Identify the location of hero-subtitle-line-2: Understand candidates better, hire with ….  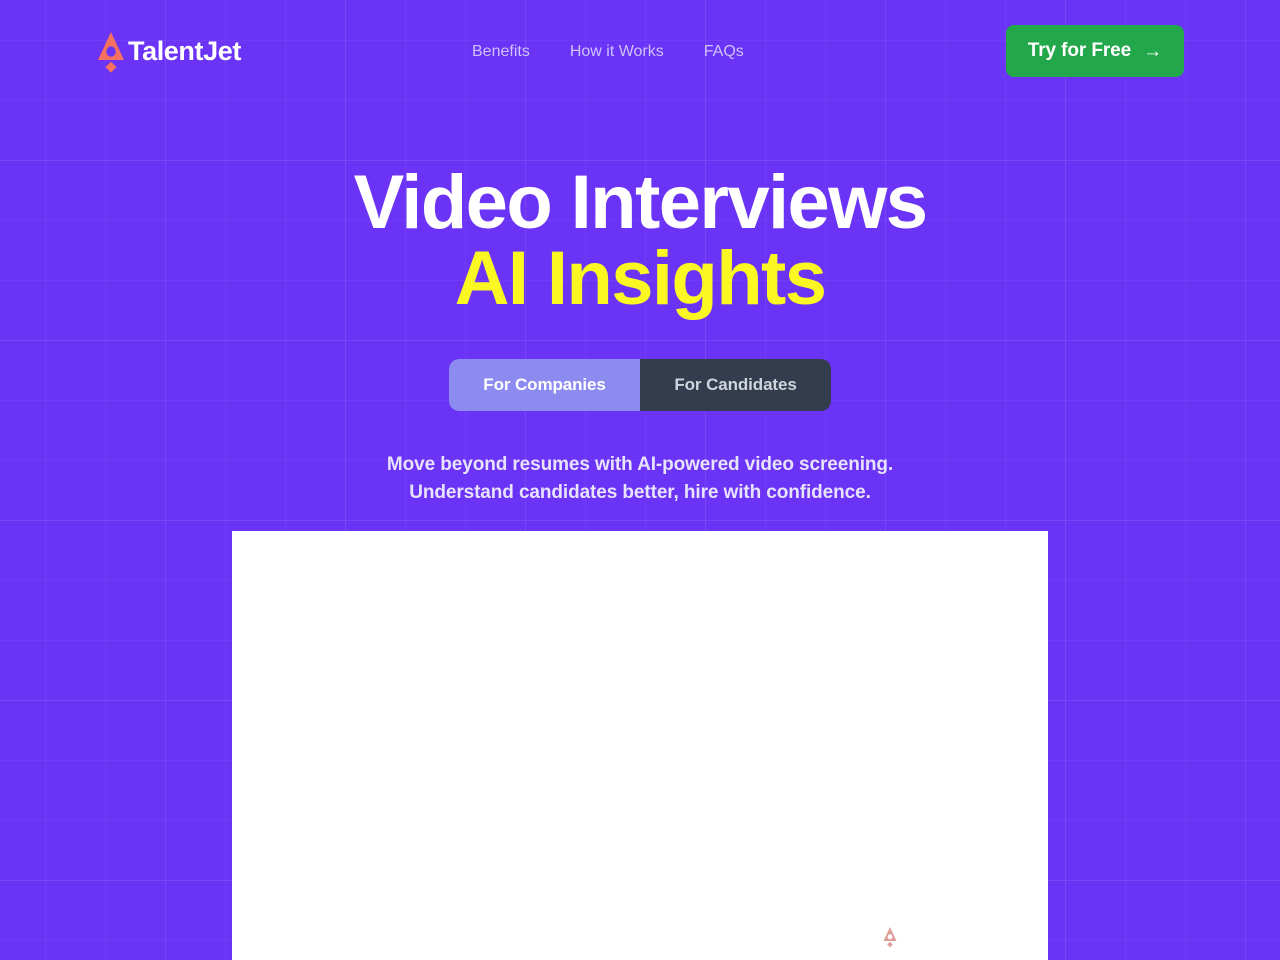
(640, 493).